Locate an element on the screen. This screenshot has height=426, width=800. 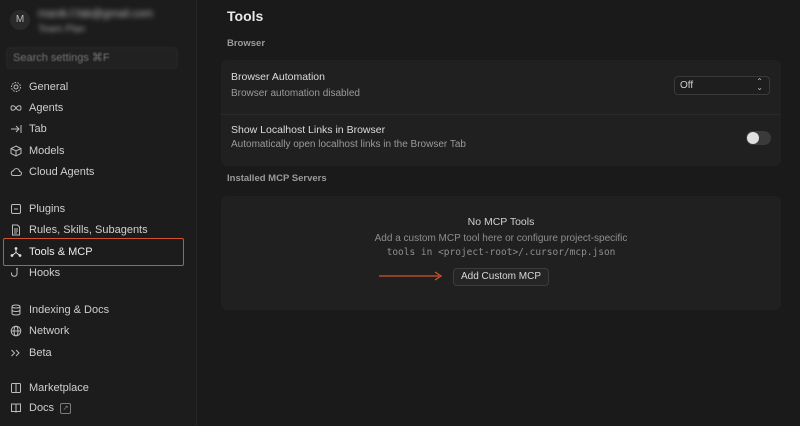
browser-automation-subtitle: Browser automation disabled is located at coordinates (295, 93).